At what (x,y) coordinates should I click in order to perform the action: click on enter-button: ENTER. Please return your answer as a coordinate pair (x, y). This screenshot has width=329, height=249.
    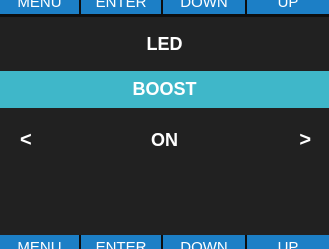
    Looking at the image, I should click on (121, 242).